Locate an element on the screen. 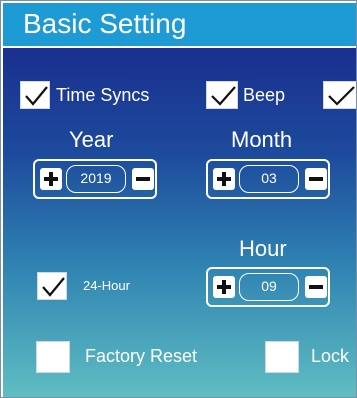 The width and height of the screenshot is (357, 398). month-value: 03 is located at coordinates (269, 179).